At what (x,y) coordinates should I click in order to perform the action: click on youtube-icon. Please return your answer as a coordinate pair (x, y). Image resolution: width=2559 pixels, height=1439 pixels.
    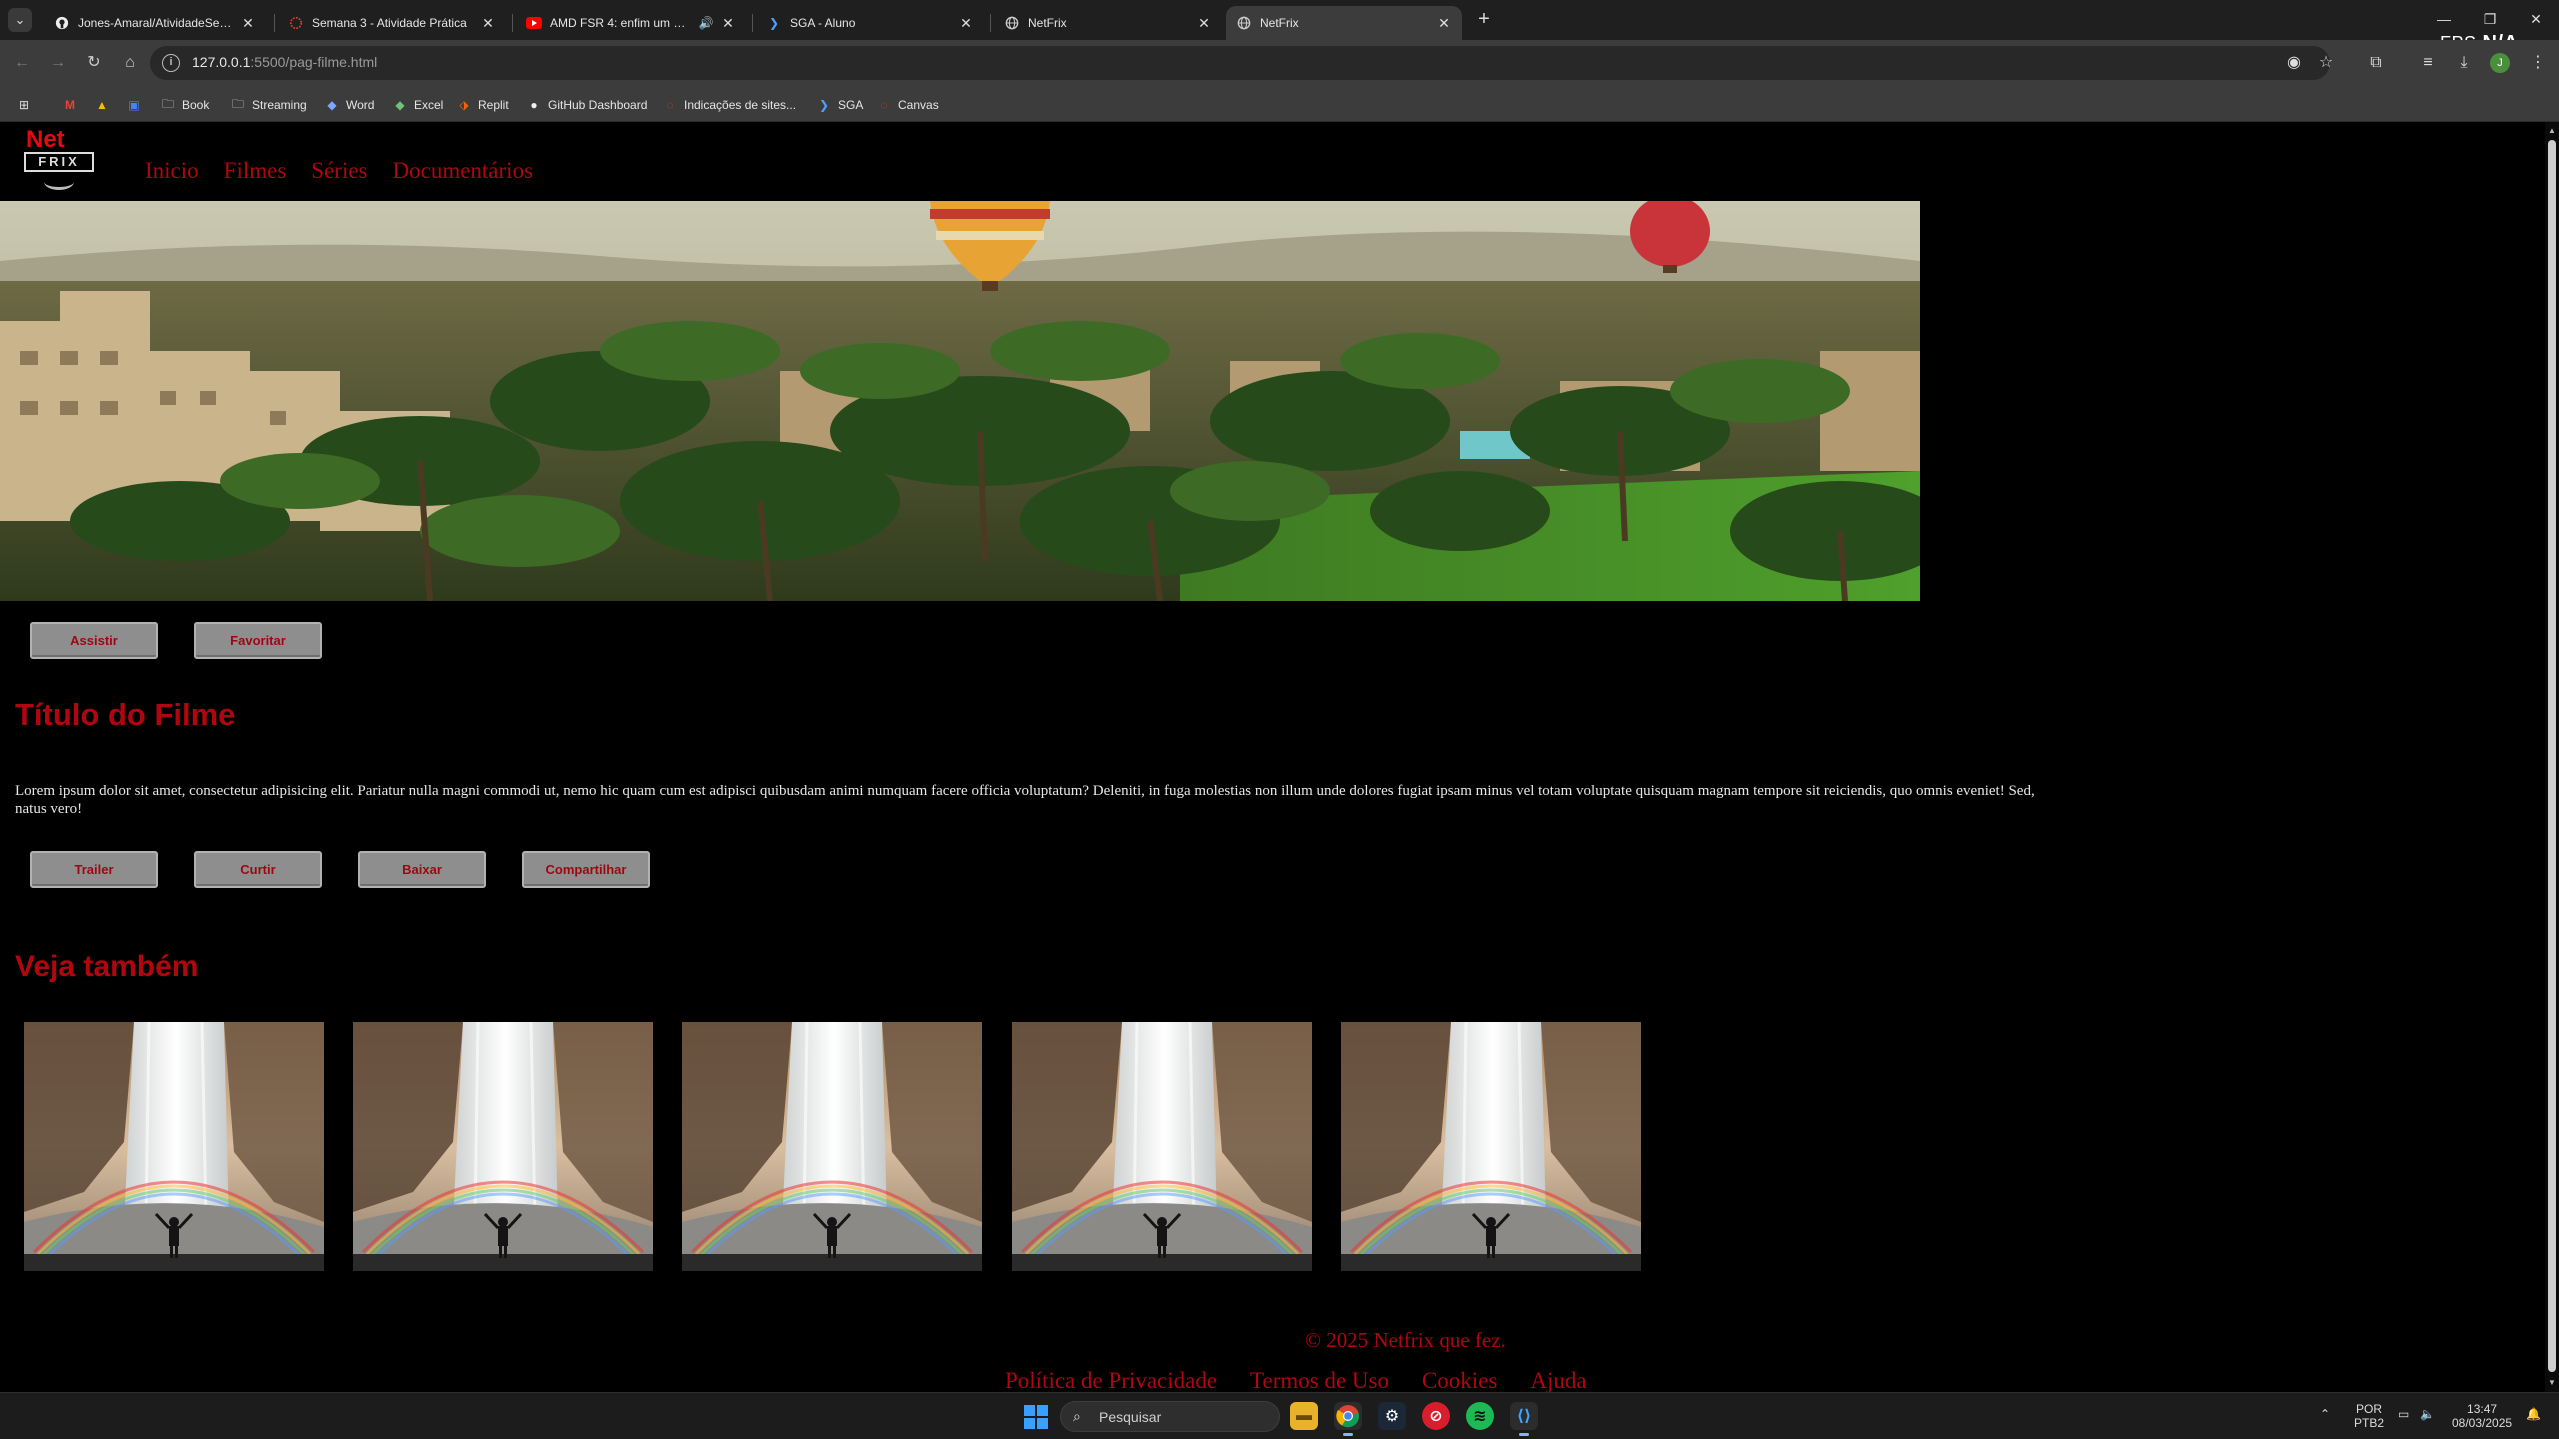
    Looking at the image, I should click on (534, 23).